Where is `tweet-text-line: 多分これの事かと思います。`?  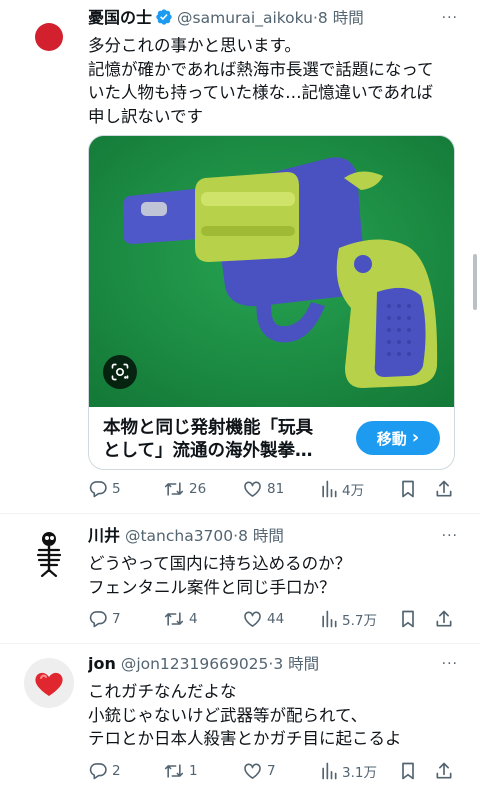
tweet-text-line: 多分これの事かと思います。 is located at coordinates (194, 45).